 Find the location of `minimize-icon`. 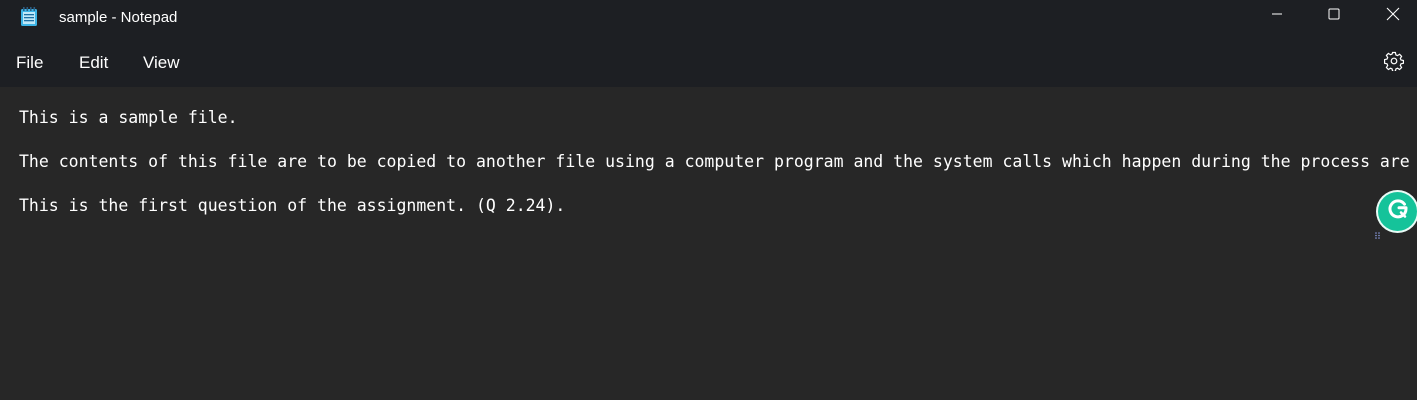

minimize-icon is located at coordinates (1277, 16).